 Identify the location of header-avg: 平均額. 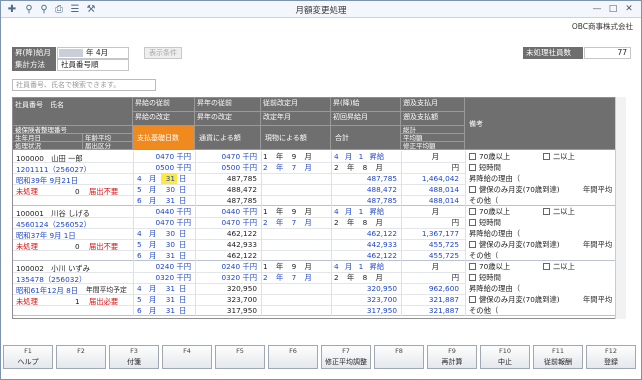
(433, 138).